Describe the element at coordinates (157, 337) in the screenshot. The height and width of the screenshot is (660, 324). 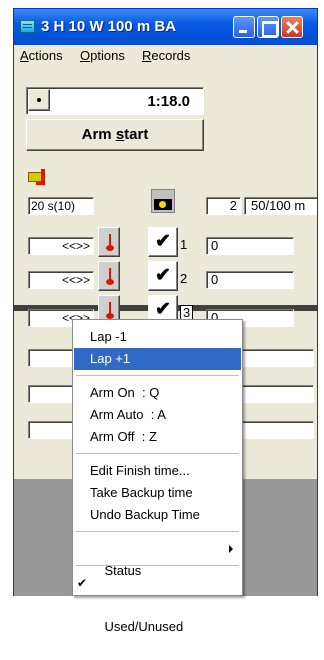
I see `menu-item-lap-minus: Lap -1` at that location.